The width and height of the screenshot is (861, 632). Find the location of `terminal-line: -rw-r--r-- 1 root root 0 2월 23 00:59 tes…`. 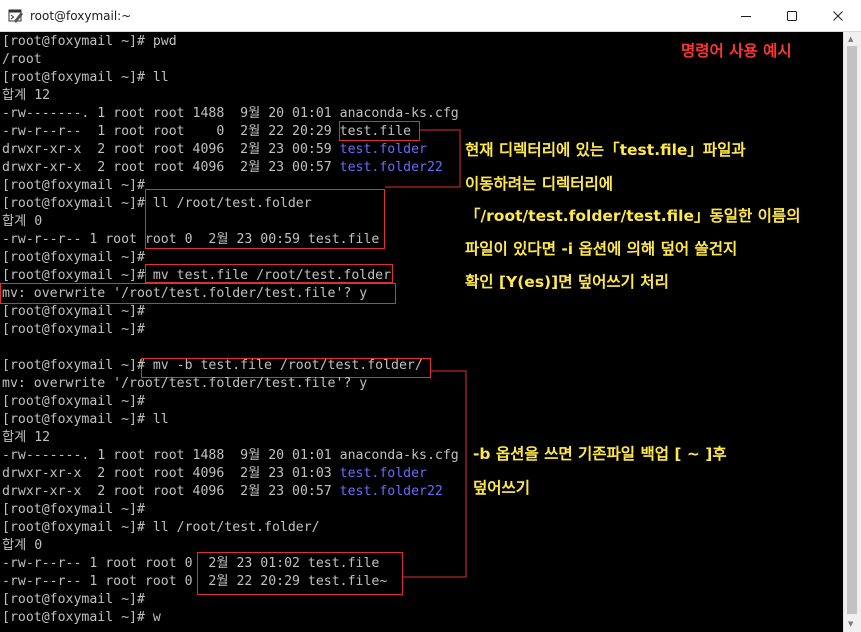

terminal-line: -rw-r--r-- 1 root root 0 2월 23 00:59 tes… is located at coordinates (191, 239).